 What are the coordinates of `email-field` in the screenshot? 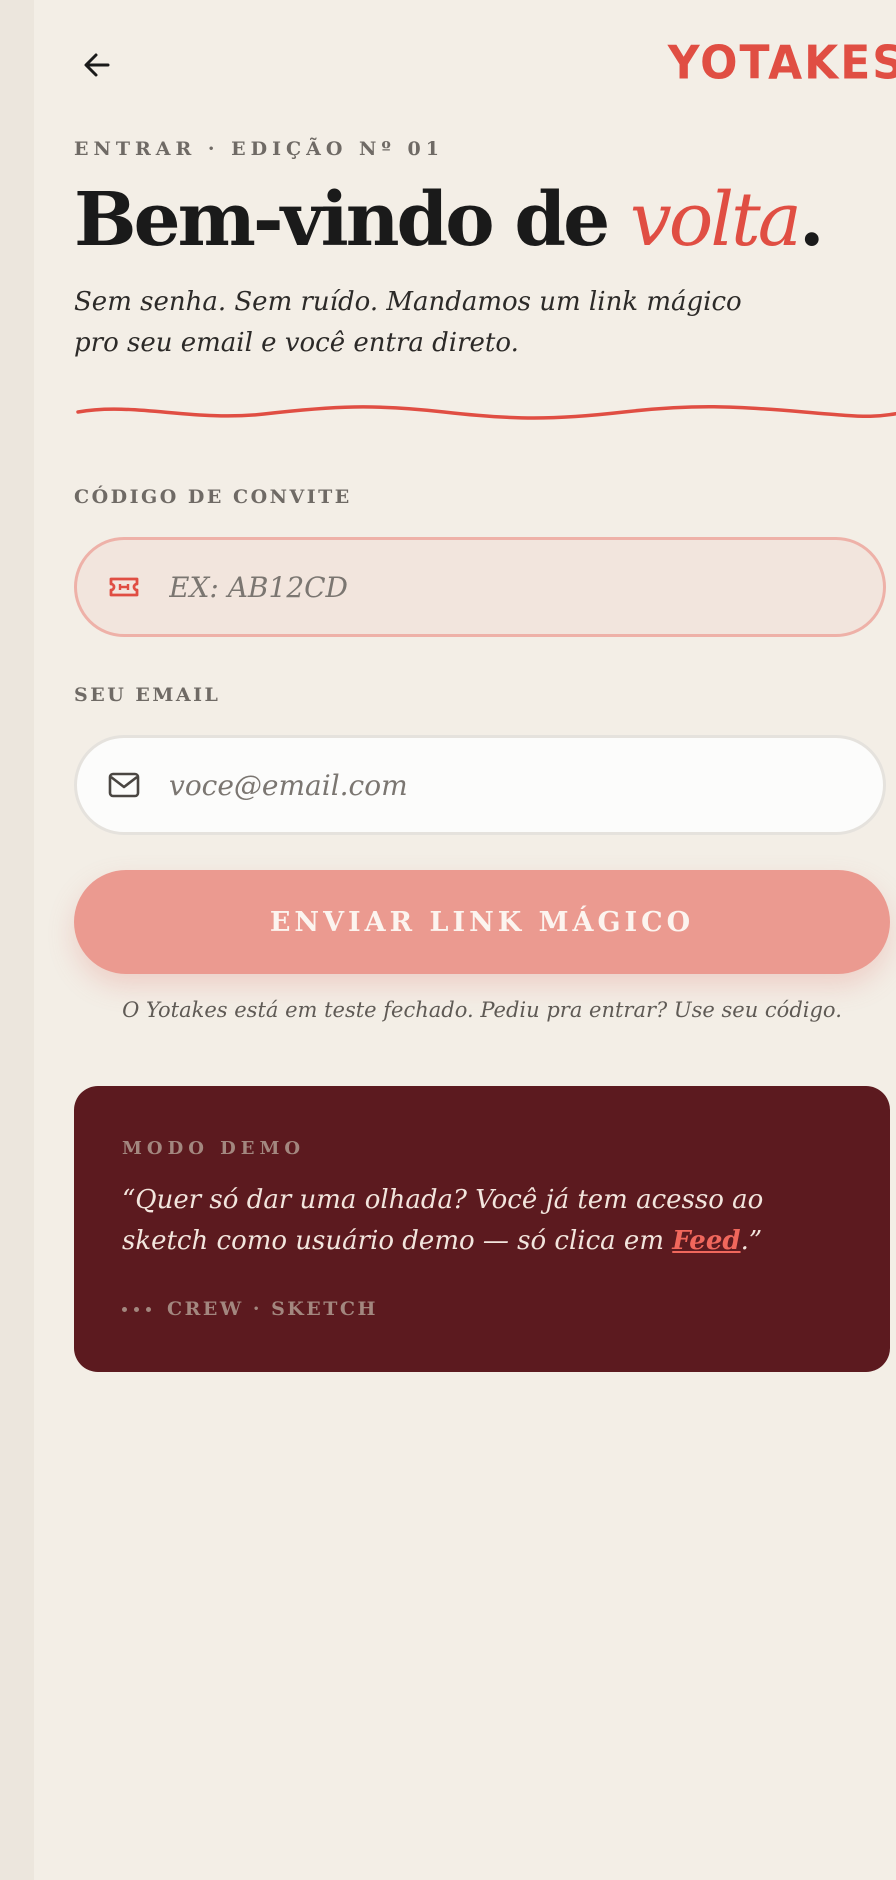 It's located at (480, 785).